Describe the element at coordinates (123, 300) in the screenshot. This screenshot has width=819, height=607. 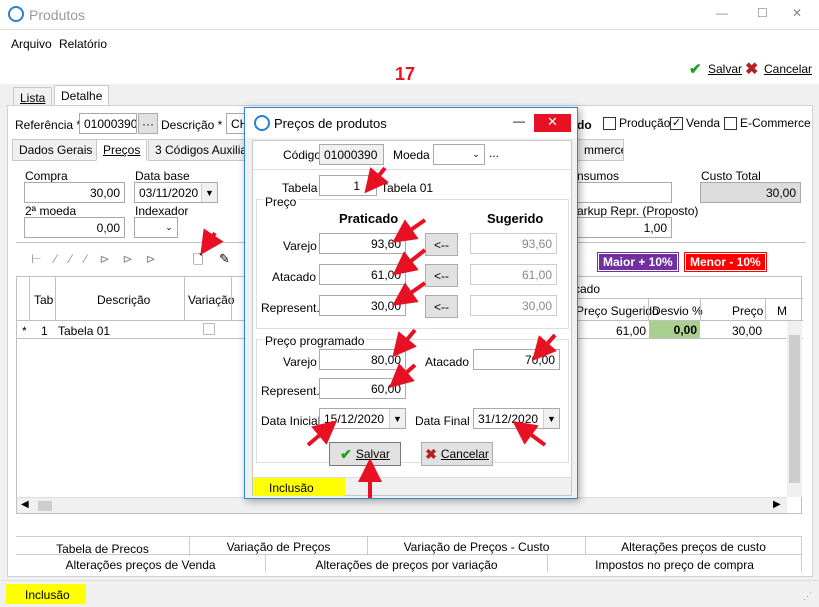
I see `col-descricao-header: Descrição` at that location.